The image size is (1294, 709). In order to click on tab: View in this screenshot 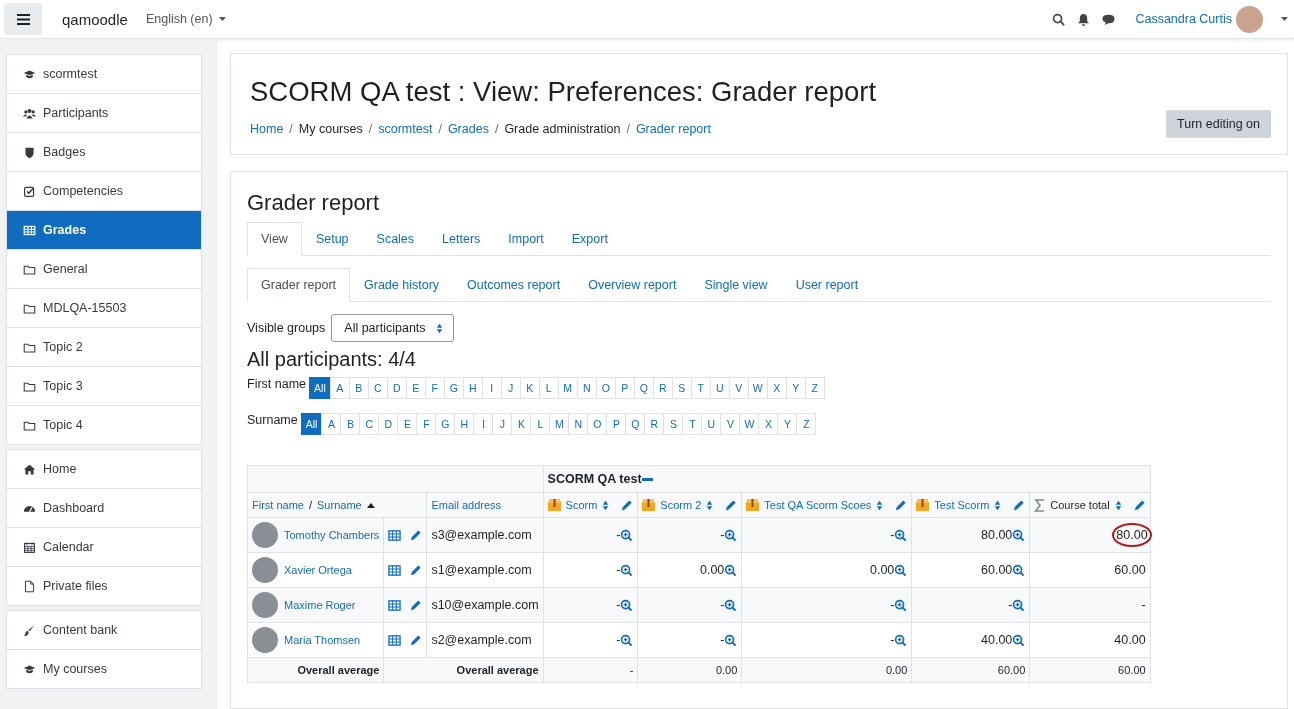, I will do `click(274, 239)`.